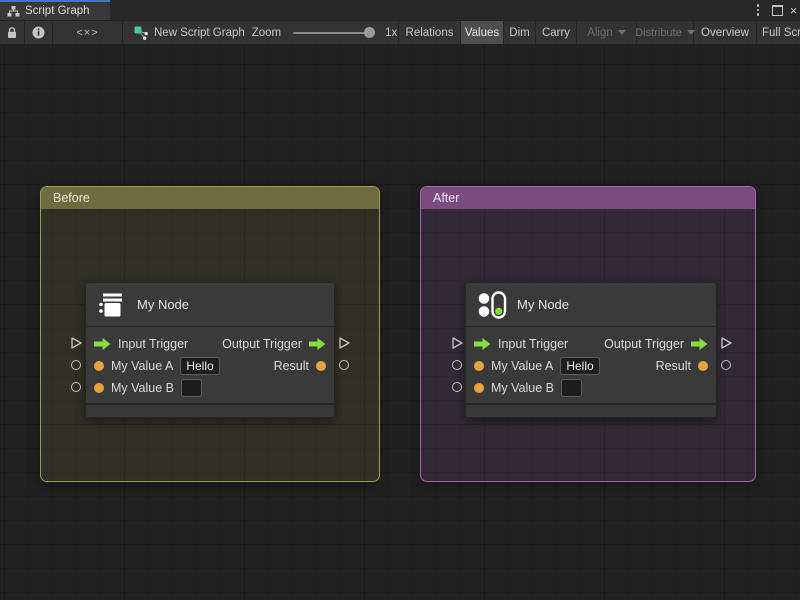 The width and height of the screenshot is (800, 600). Describe the element at coordinates (781, 32) in the screenshot. I see `button-label: Full Scr` at that location.